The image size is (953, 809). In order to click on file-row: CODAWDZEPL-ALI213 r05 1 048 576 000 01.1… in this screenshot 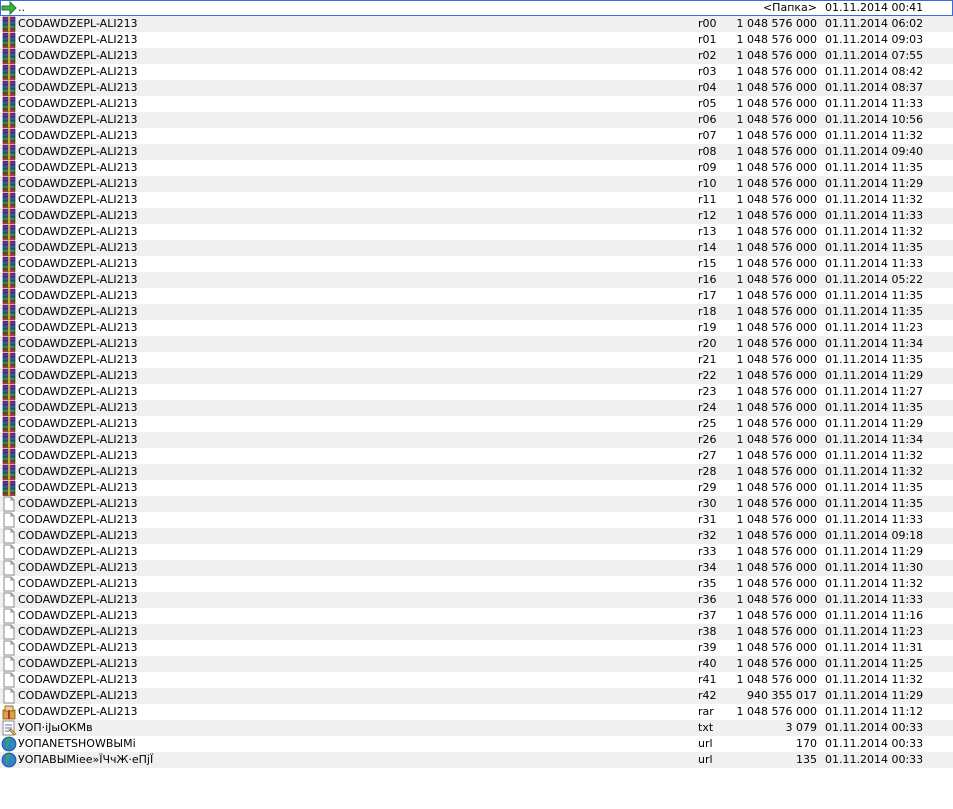, I will do `click(476, 104)`.